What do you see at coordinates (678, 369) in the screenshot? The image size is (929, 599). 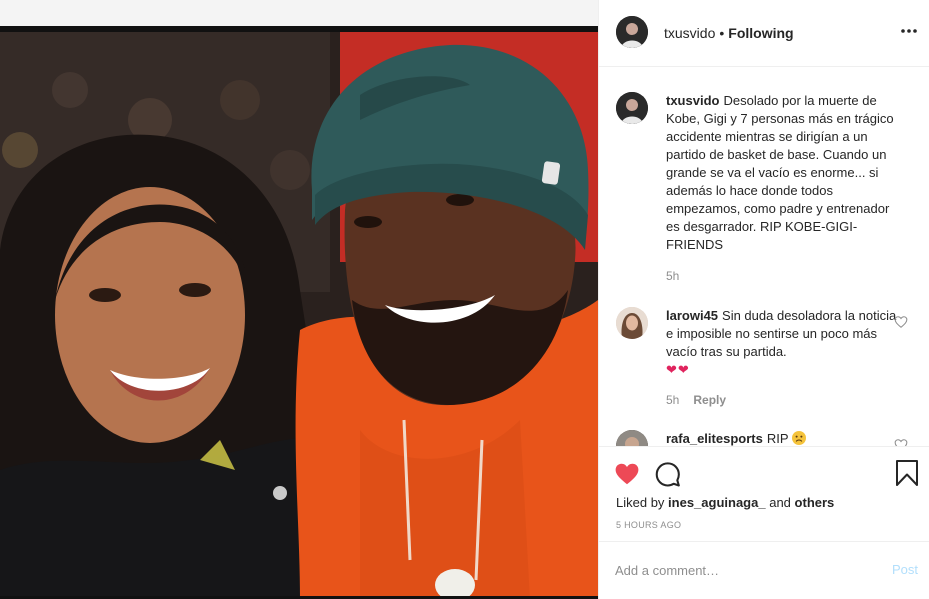 I see `hearts-emoji: ❤❤` at bounding box center [678, 369].